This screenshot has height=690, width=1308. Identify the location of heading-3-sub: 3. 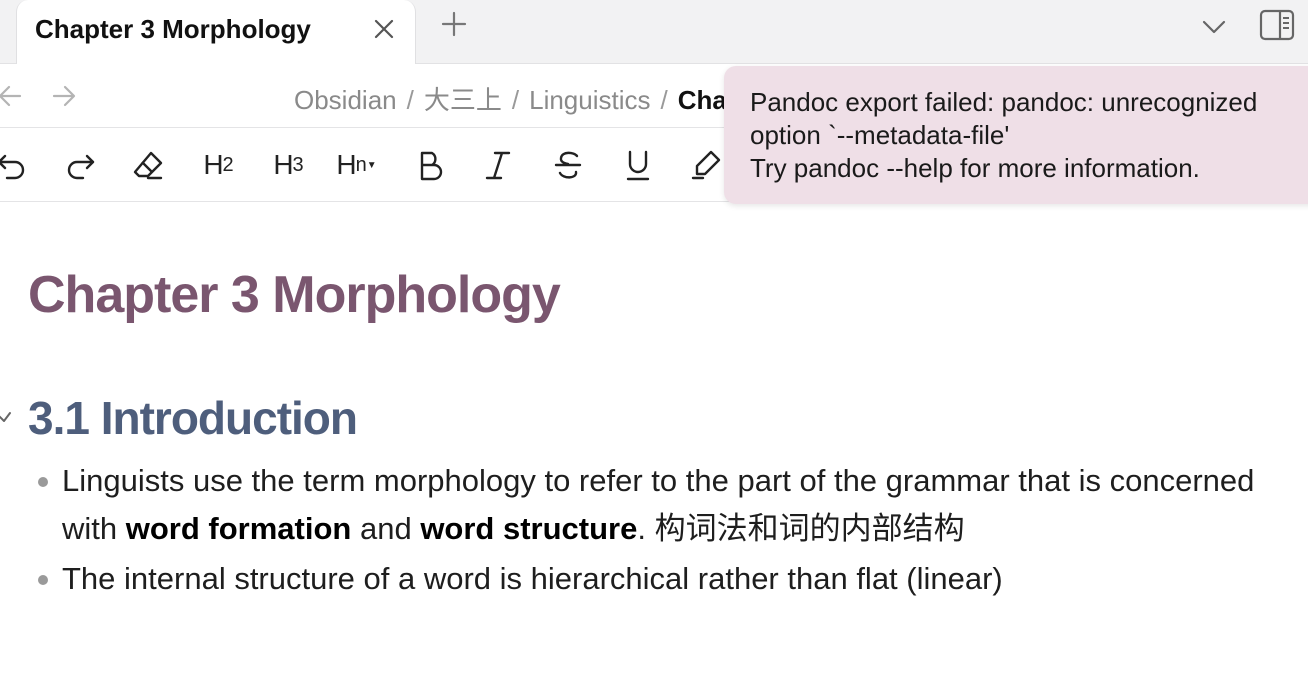
(298, 164).